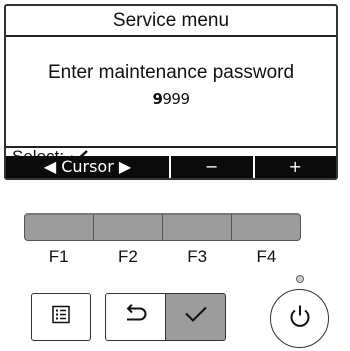 The width and height of the screenshot is (350, 351). Describe the element at coordinates (266, 227) in the screenshot. I see `f4-button` at that location.